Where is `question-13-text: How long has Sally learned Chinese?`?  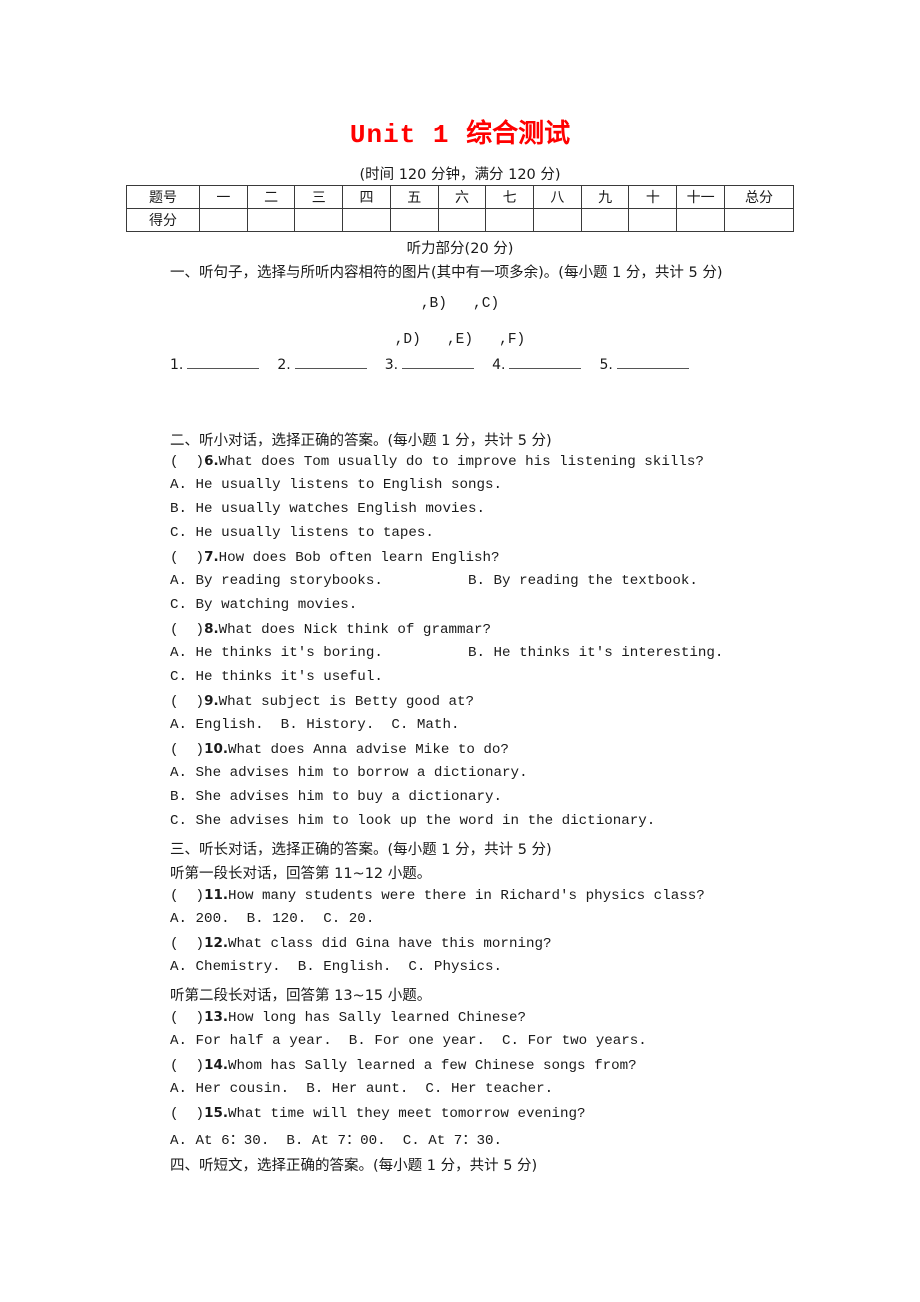 question-13-text: How long has Sally learned Chinese? is located at coordinates (376, 1018).